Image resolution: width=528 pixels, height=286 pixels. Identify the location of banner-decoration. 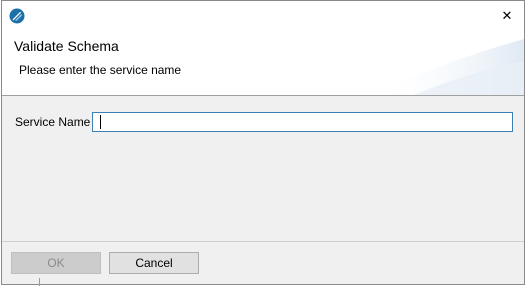
(449, 67).